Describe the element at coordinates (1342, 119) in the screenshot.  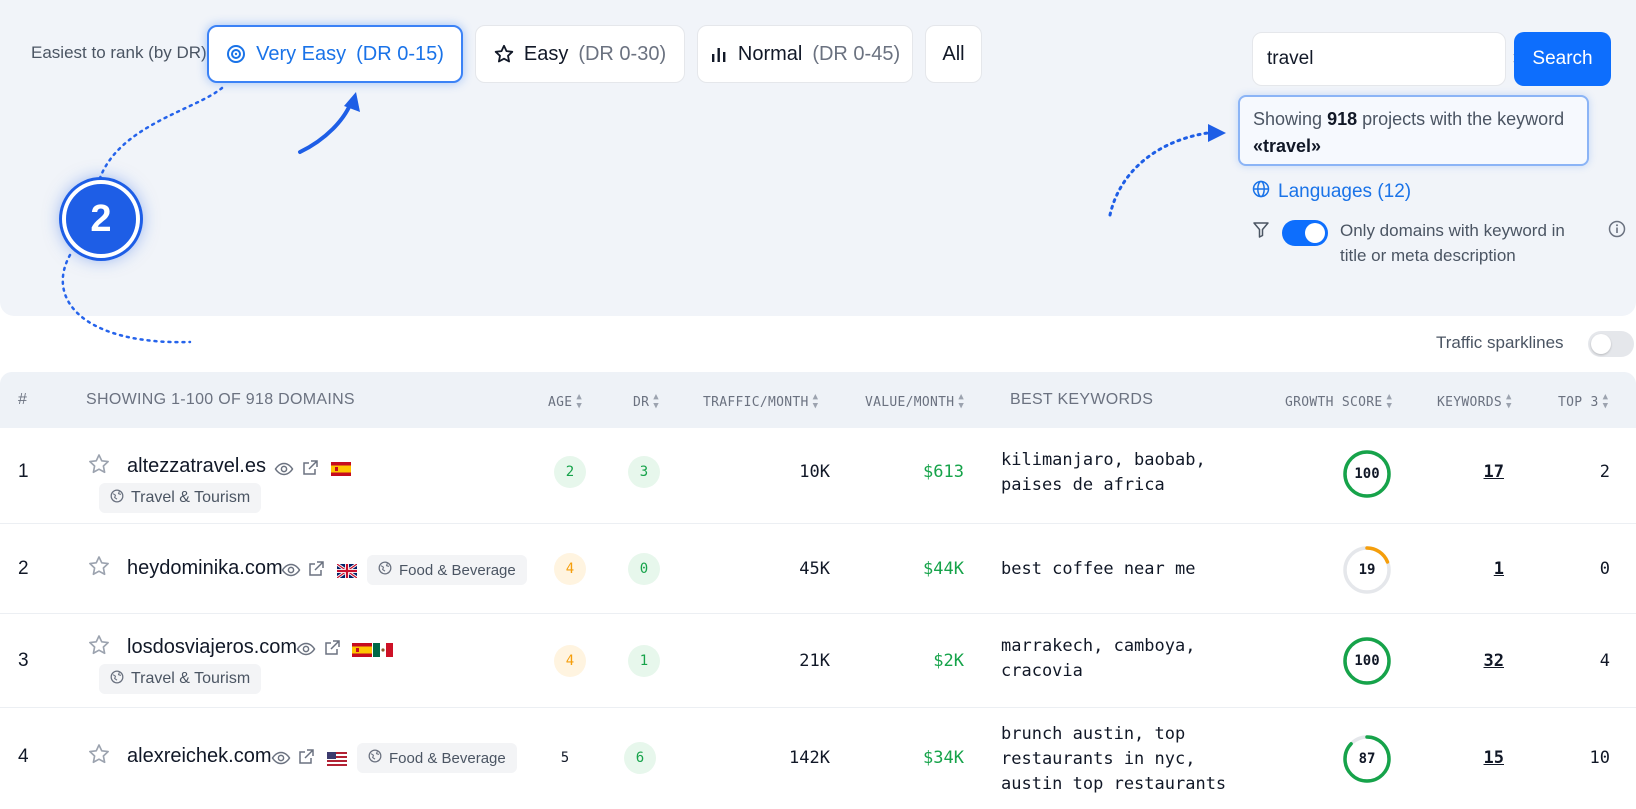
I see `result-count: 918` at that location.